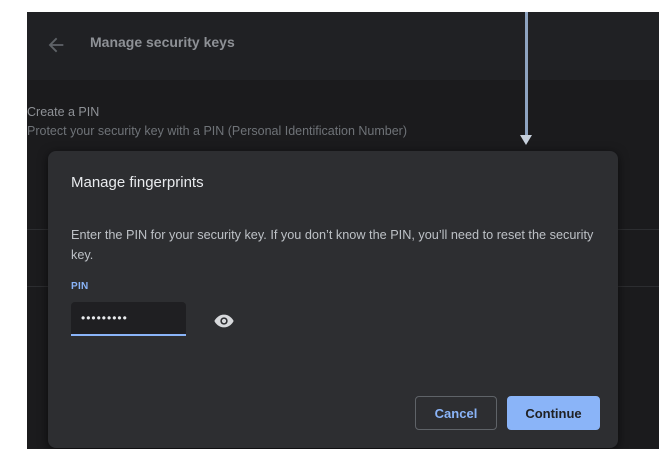 This screenshot has height=449, width=659. What do you see at coordinates (553, 413) in the screenshot?
I see `continue-button: Continue` at bounding box center [553, 413].